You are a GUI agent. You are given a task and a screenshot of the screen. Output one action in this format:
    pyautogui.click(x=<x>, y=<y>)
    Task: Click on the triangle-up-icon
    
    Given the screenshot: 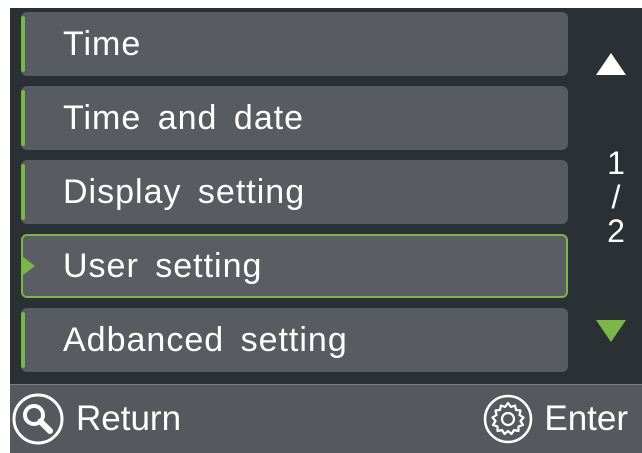 What is the action you would take?
    pyautogui.click(x=611, y=64)
    